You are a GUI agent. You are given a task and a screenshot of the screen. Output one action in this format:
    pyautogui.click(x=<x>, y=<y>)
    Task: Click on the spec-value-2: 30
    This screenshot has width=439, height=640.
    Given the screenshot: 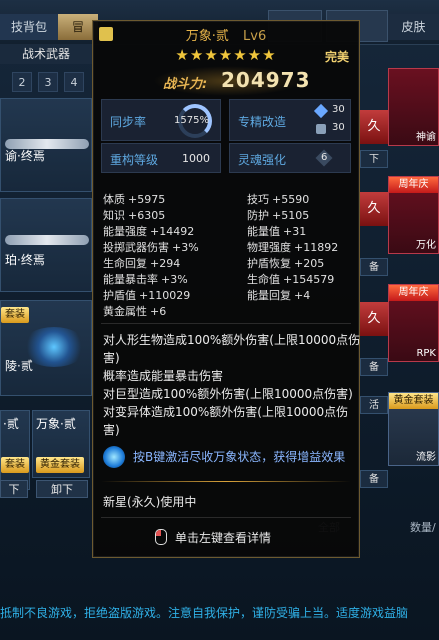 What is the action you would take?
    pyautogui.click(x=338, y=127)
    